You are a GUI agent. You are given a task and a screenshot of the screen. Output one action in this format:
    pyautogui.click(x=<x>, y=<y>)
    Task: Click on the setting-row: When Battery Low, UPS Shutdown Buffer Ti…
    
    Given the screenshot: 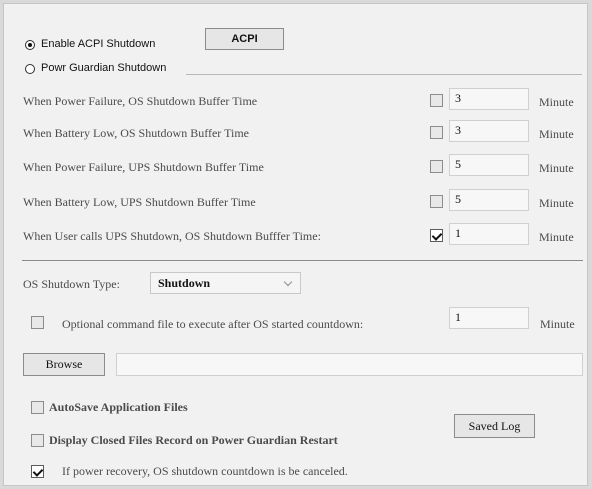 What is the action you would take?
    pyautogui.click(x=303, y=203)
    